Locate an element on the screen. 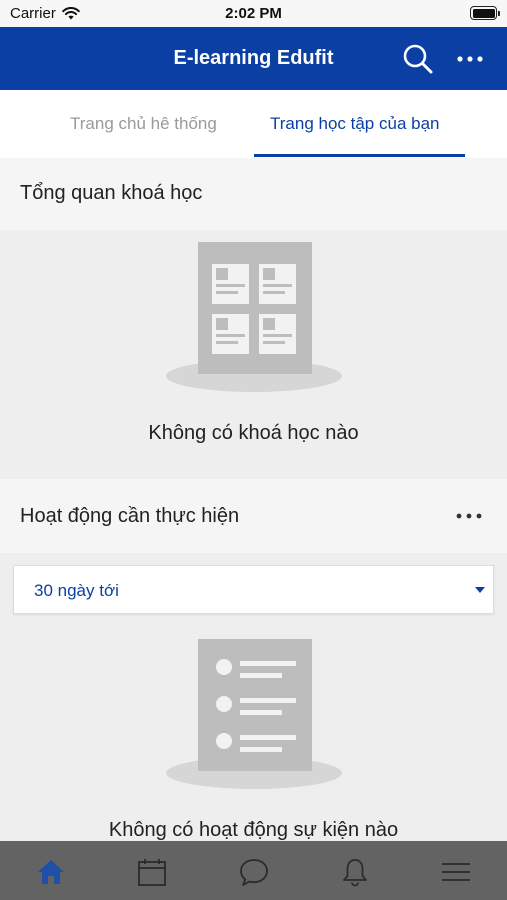  nav-messages is located at coordinates (254, 872).